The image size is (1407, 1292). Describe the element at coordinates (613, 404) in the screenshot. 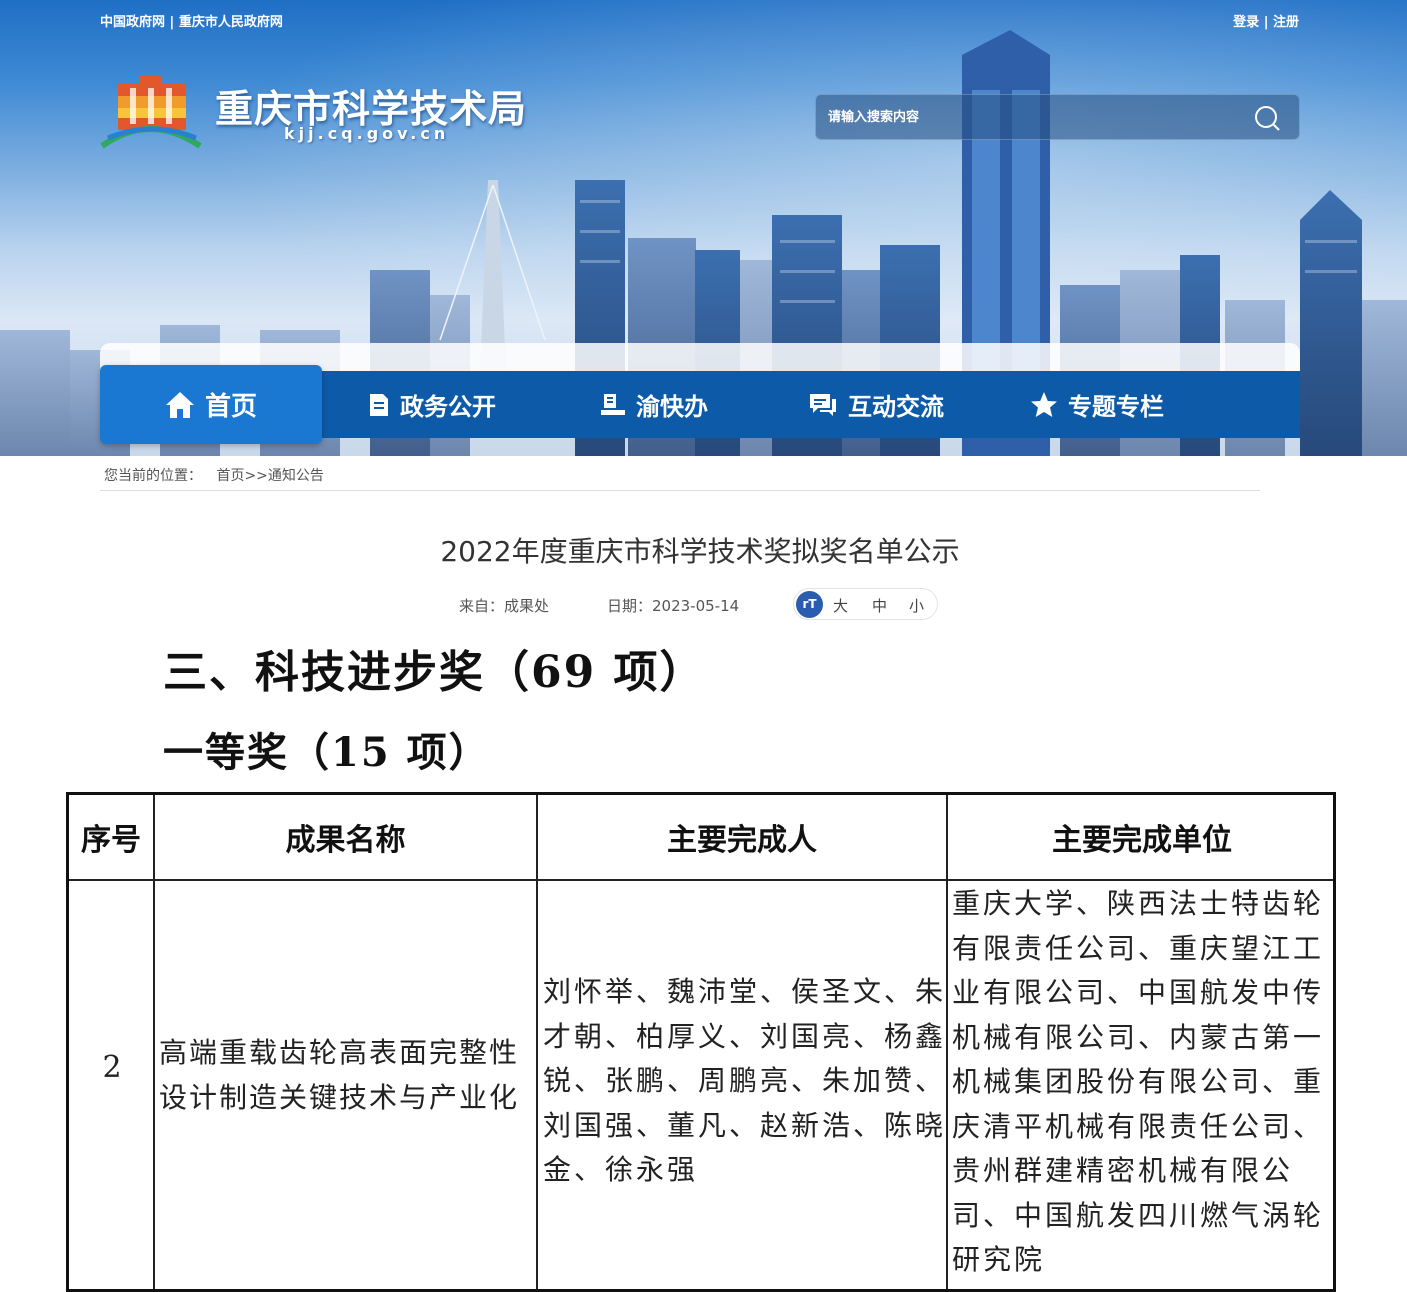

I see `desk-icon` at that location.